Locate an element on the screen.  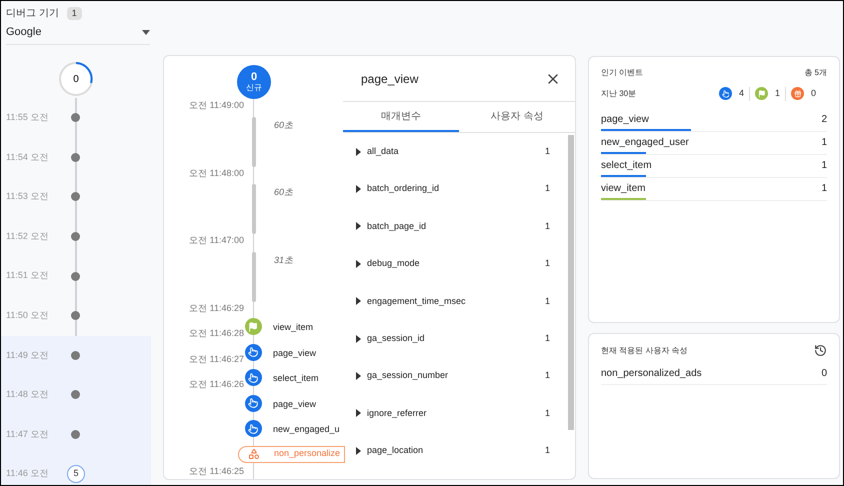
scrollbar is located at coordinates (571, 282).